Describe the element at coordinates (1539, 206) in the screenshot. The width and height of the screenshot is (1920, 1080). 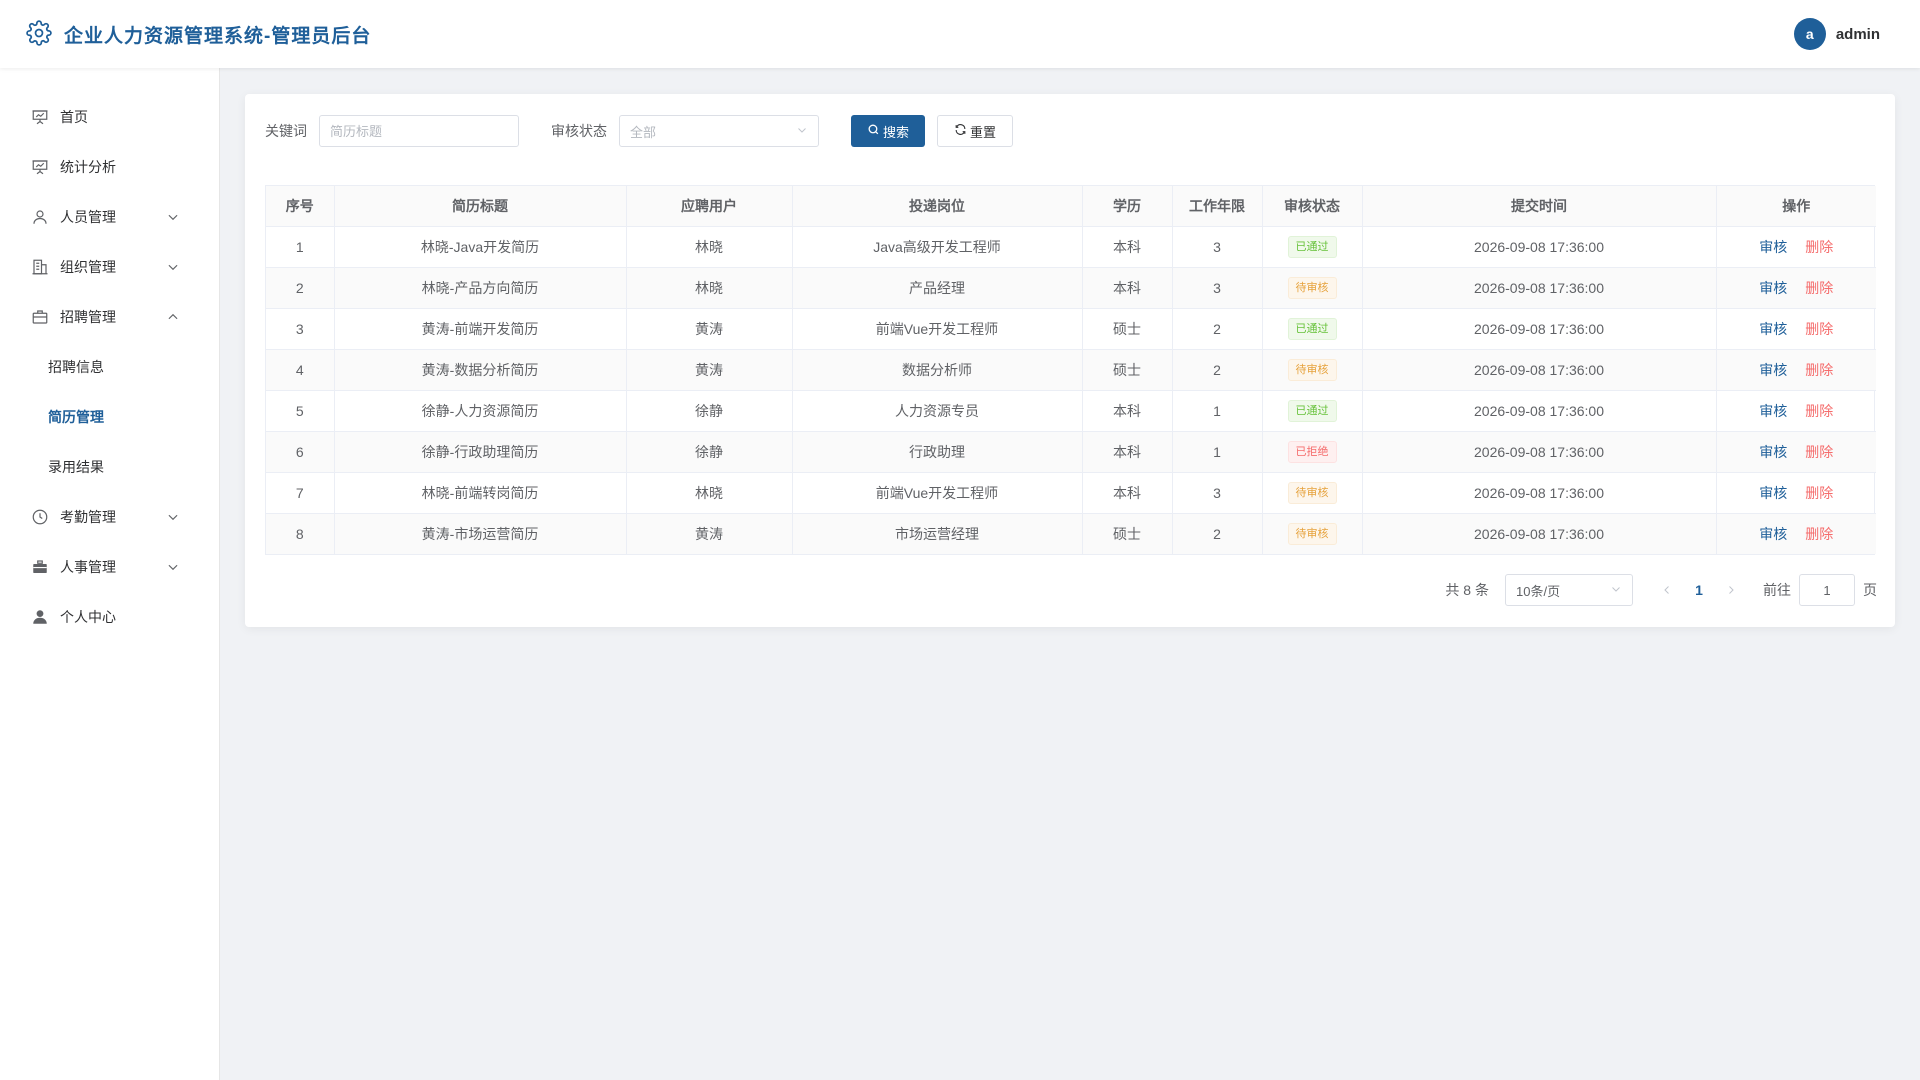
I see `column-header: 提交时间` at that location.